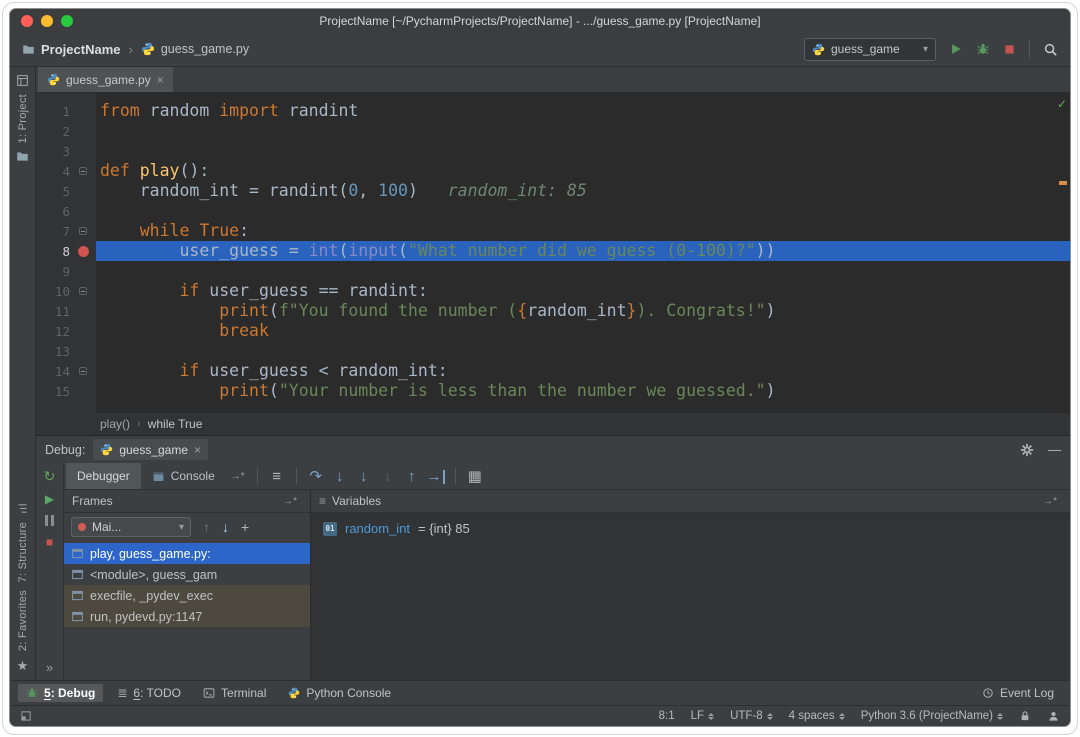 The width and height of the screenshot is (1080, 737). Describe the element at coordinates (26, 716) in the screenshot. I see `tool-window-toggle-icon` at that location.